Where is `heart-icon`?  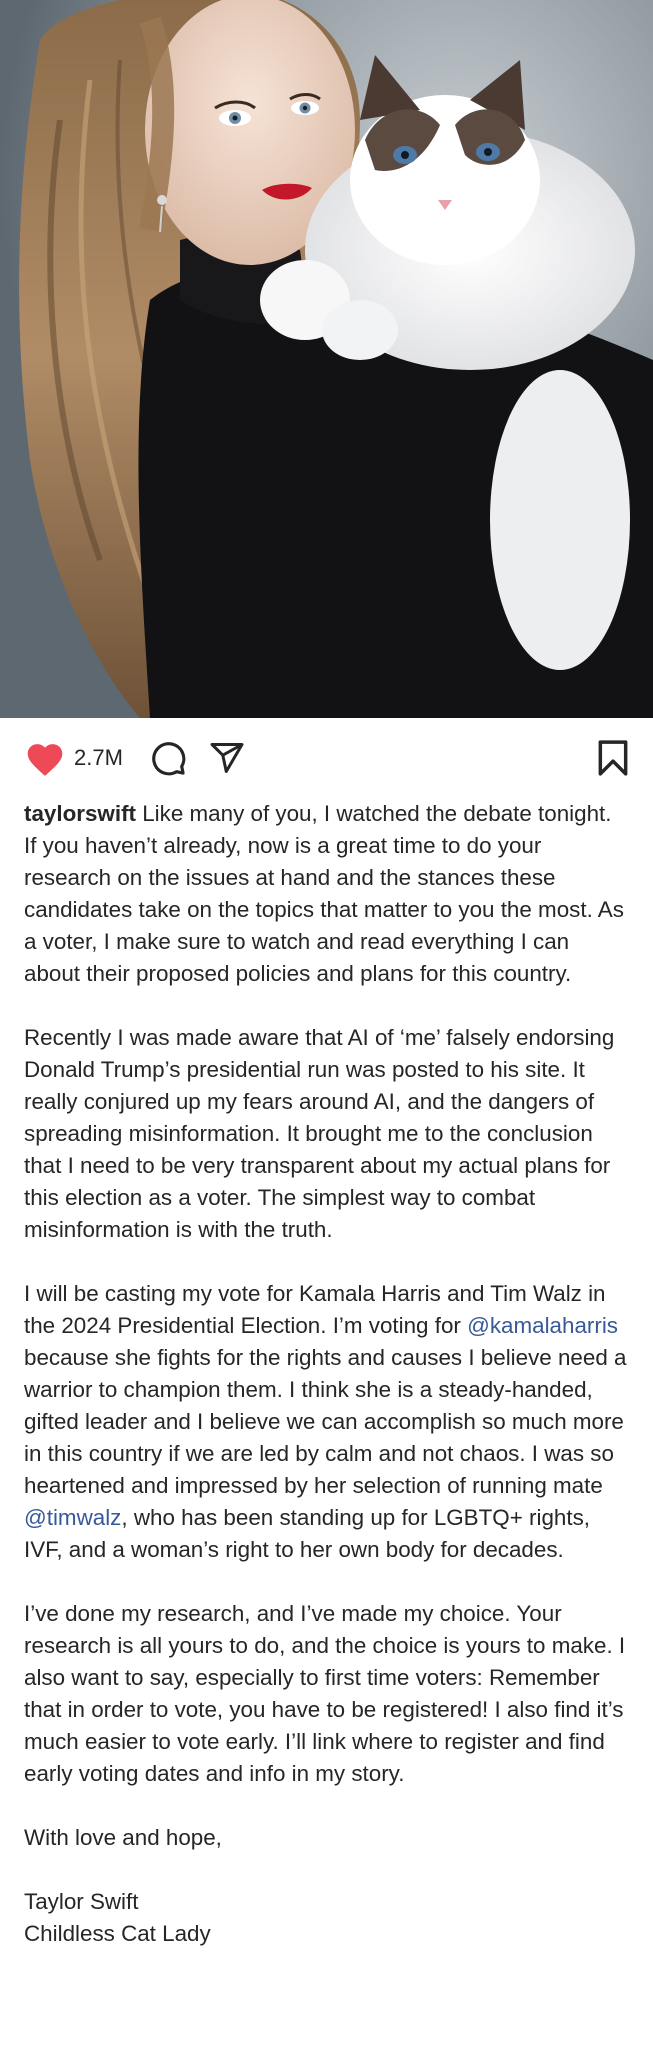 heart-icon is located at coordinates (45, 760).